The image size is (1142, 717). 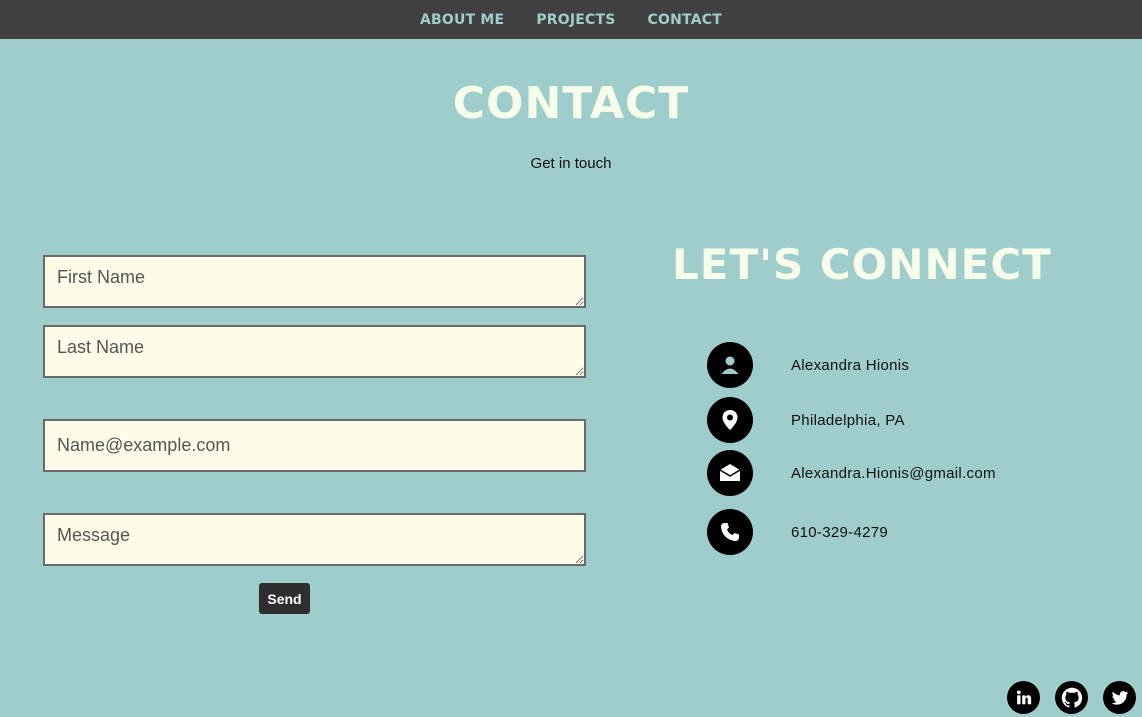 What do you see at coordinates (462, 20) in the screenshot?
I see `nav-about-me: ABOUT ME` at bounding box center [462, 20].